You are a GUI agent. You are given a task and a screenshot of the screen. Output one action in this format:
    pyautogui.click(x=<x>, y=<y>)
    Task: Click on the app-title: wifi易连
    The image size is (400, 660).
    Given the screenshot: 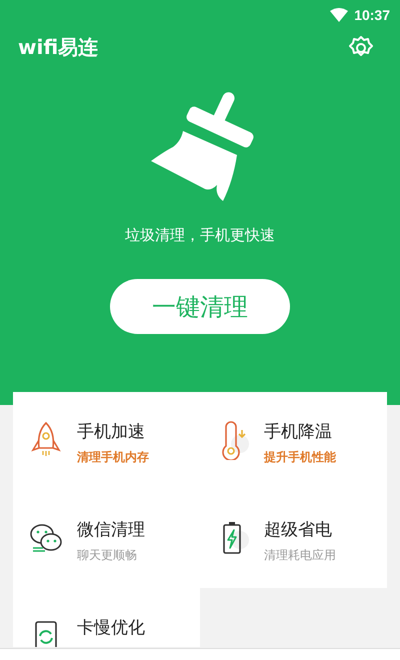 What is the action you would take?
    pyautogui.click(x=58, y=47)
    